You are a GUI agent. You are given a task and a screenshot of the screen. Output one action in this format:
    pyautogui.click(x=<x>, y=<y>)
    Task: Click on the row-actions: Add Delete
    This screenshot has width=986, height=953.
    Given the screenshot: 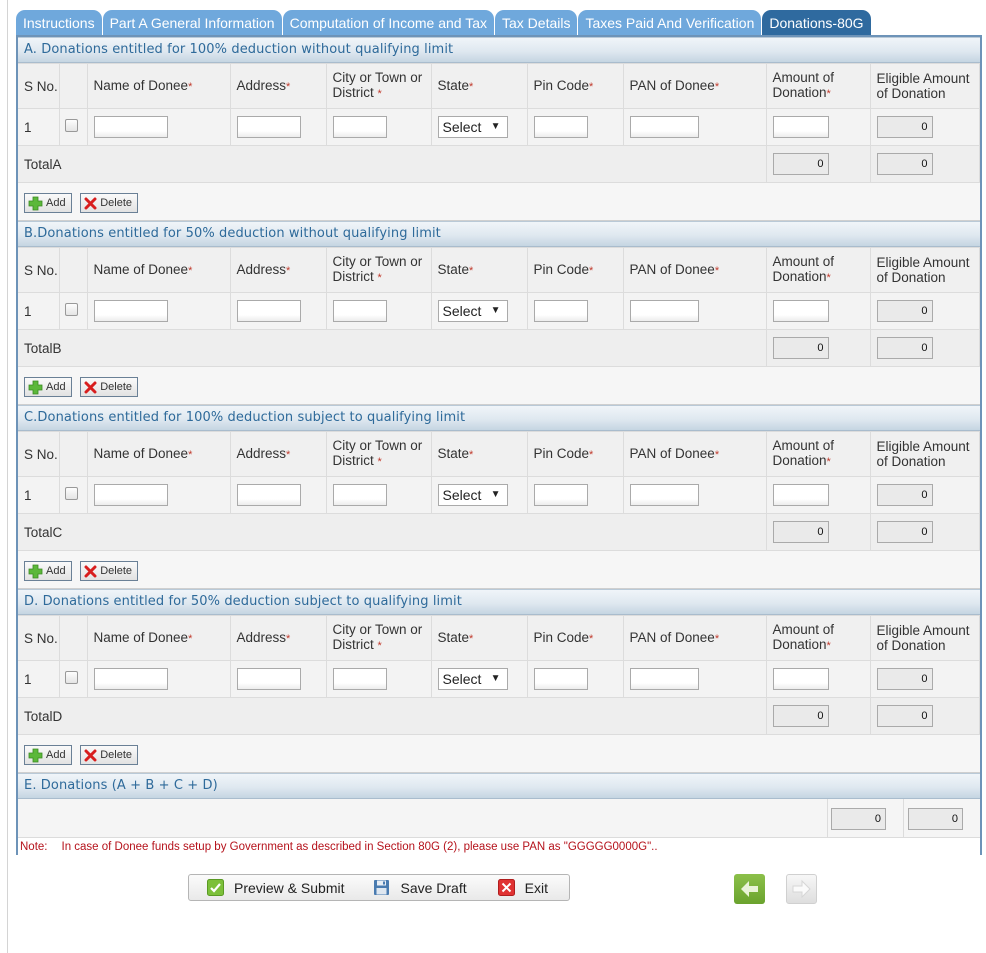 What is the action you would take?
    pyautogui.click(x=499, y=386)
    